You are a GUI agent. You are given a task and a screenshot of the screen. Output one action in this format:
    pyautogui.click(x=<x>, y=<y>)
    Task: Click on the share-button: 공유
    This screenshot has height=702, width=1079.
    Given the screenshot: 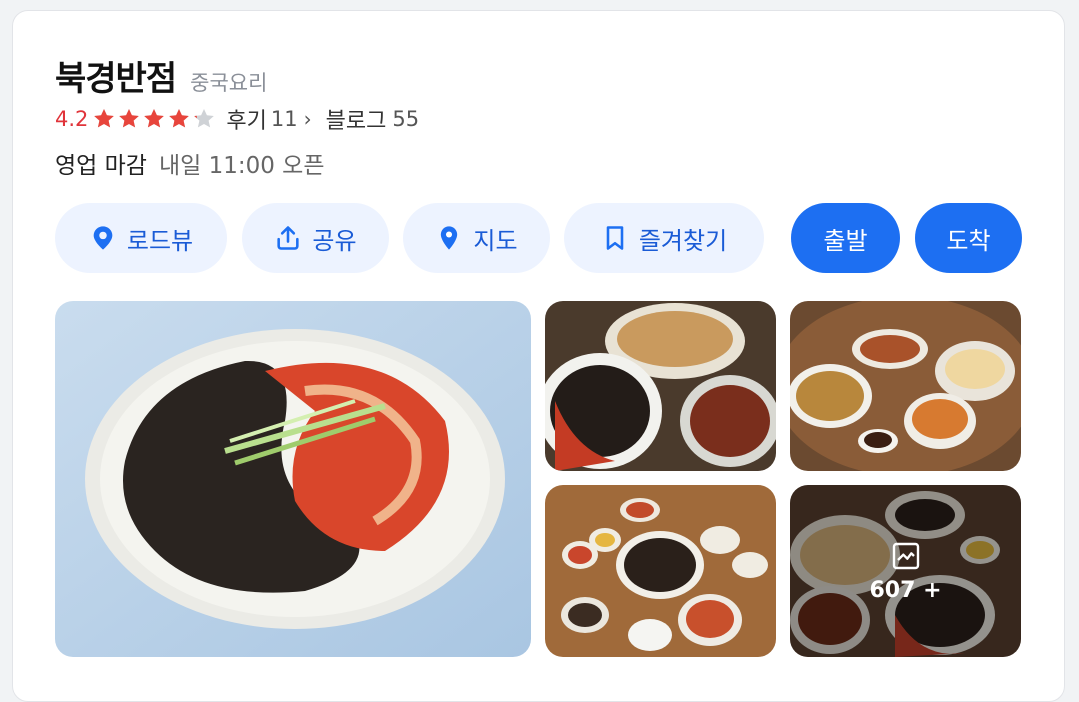 What is the action you would take?
    pyautogui.click(x=315, y=238)
    